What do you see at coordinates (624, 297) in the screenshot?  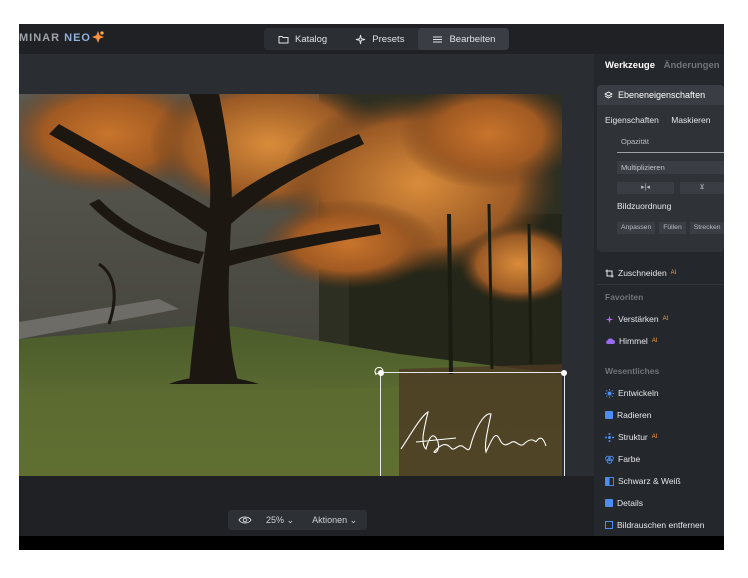 I see `favorites-title: Favoriten` at bounding box center [624, 297].